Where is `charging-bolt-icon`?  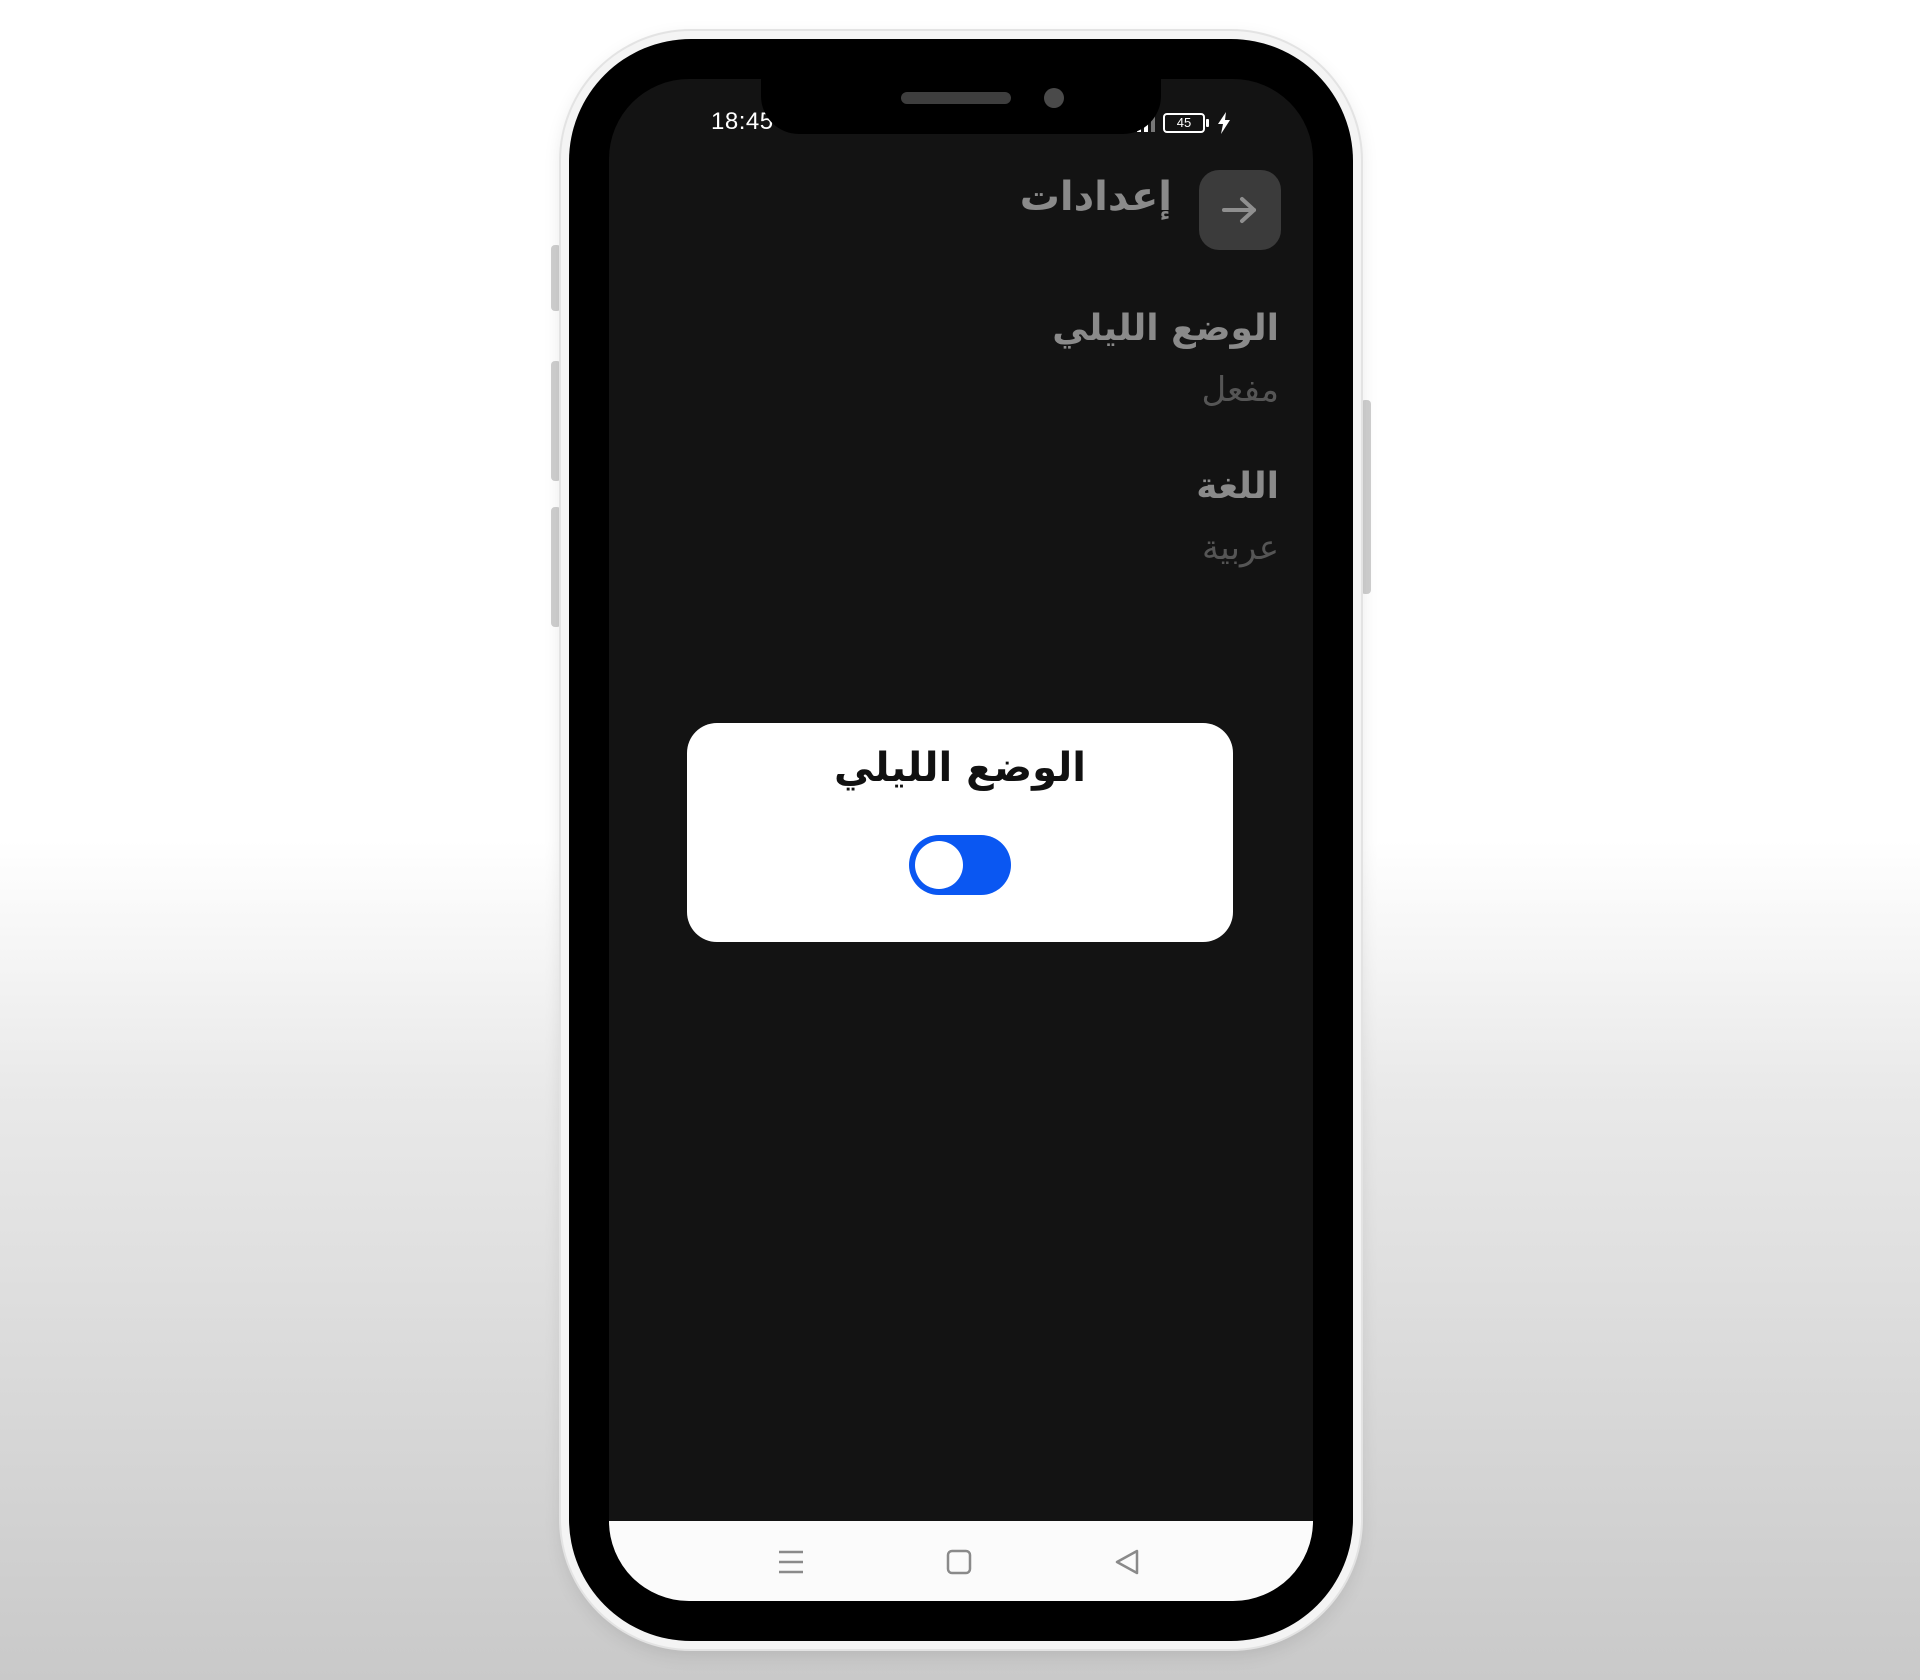 charging-bolt-icon is located at coordinates (1224, 123).